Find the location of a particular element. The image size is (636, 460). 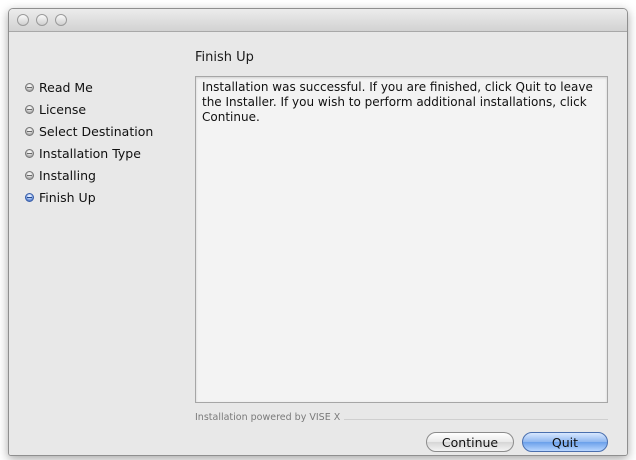

zoom-window-button is located at coordinates (61, 20).